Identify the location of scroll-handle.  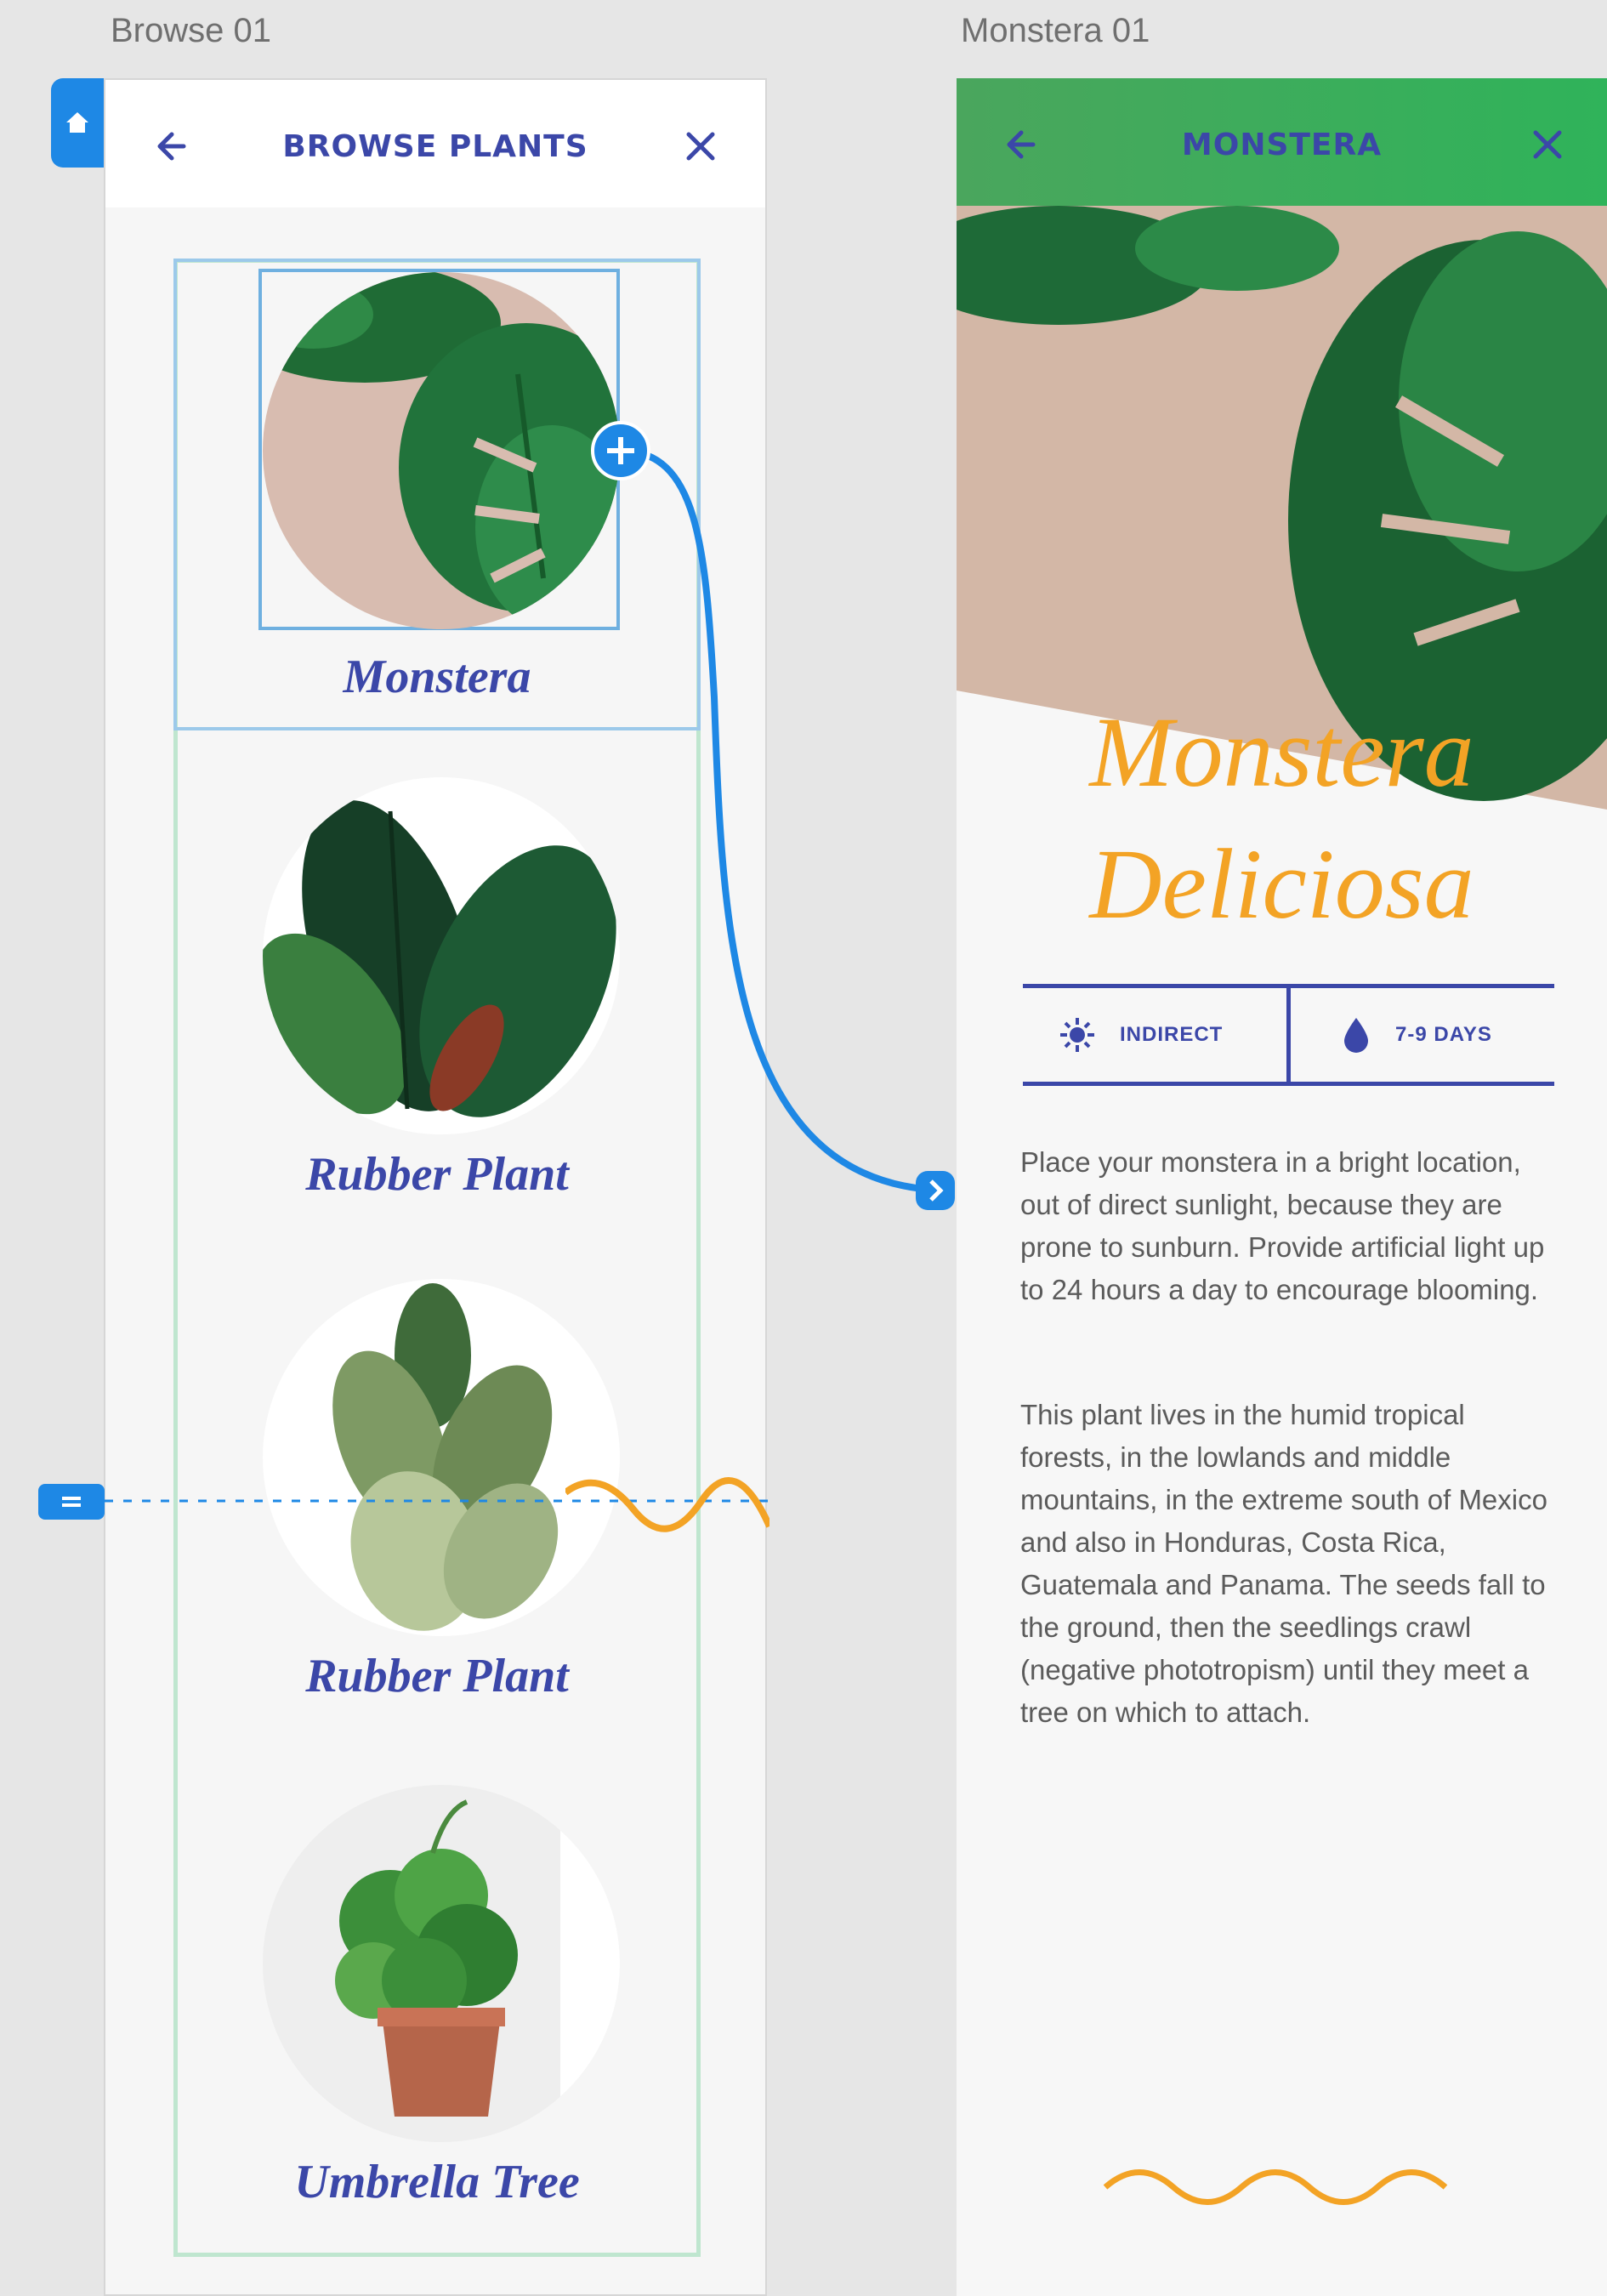
(71, 1502).